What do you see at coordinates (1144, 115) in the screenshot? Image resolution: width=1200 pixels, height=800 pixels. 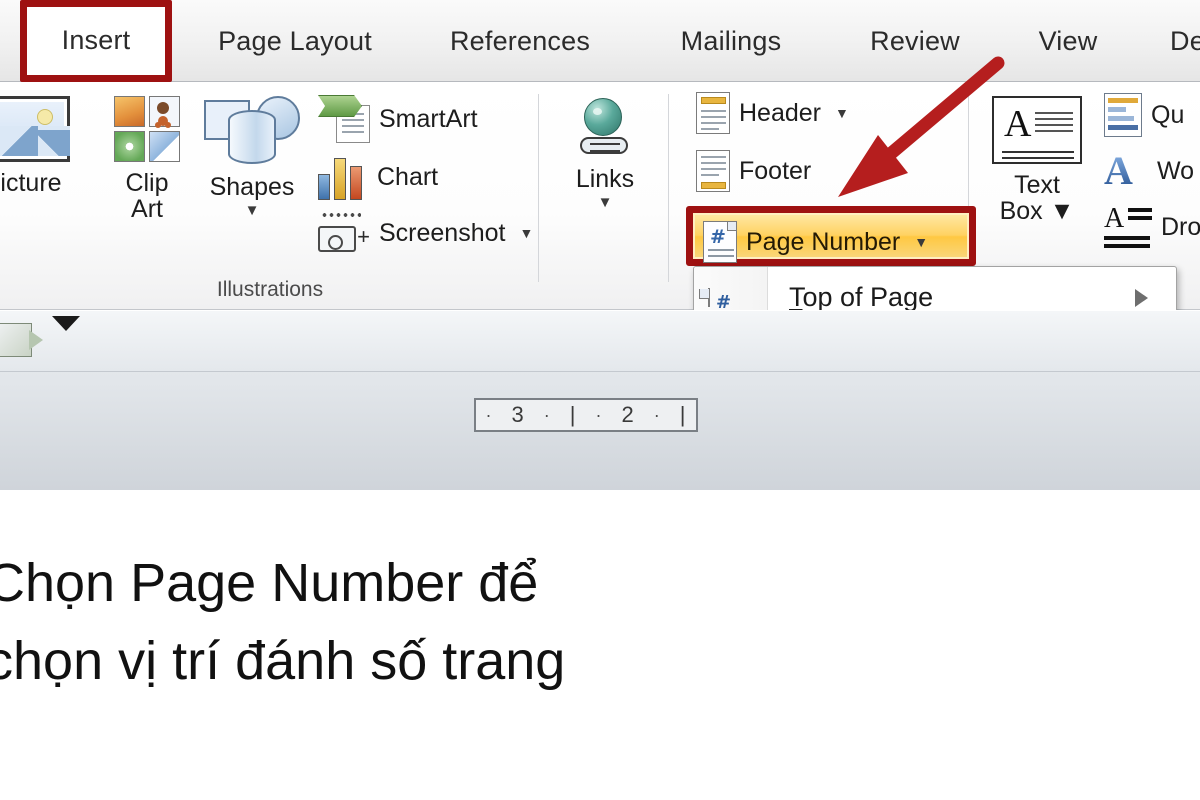 I see `quick-parts-button: Qu` at bounding box center [1144, 115].